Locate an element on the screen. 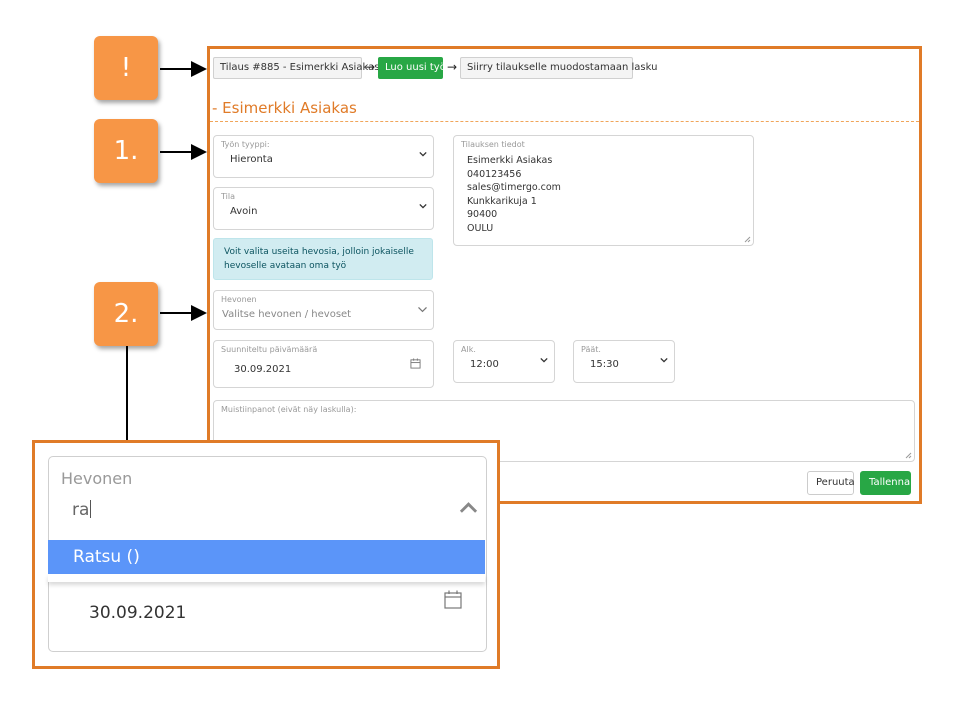 Image resolution: width=960 pixels, height=720 pixels. status-select: Tila Avoin is located at coordinates (323, 208).